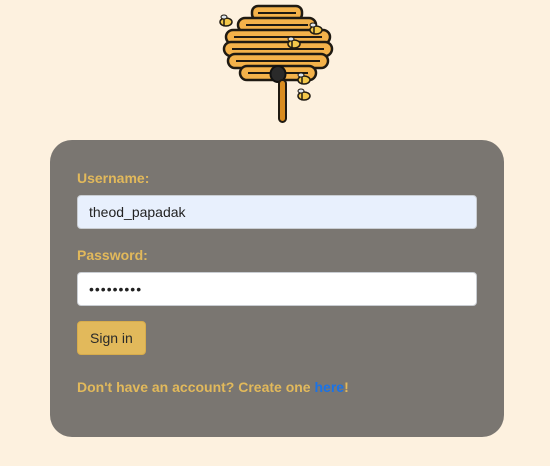 Image resolution: width=550 pixels, height=466 pixels. I want to click on signup-prompt: Don't have an account? Create one here!, so click(277, 387).